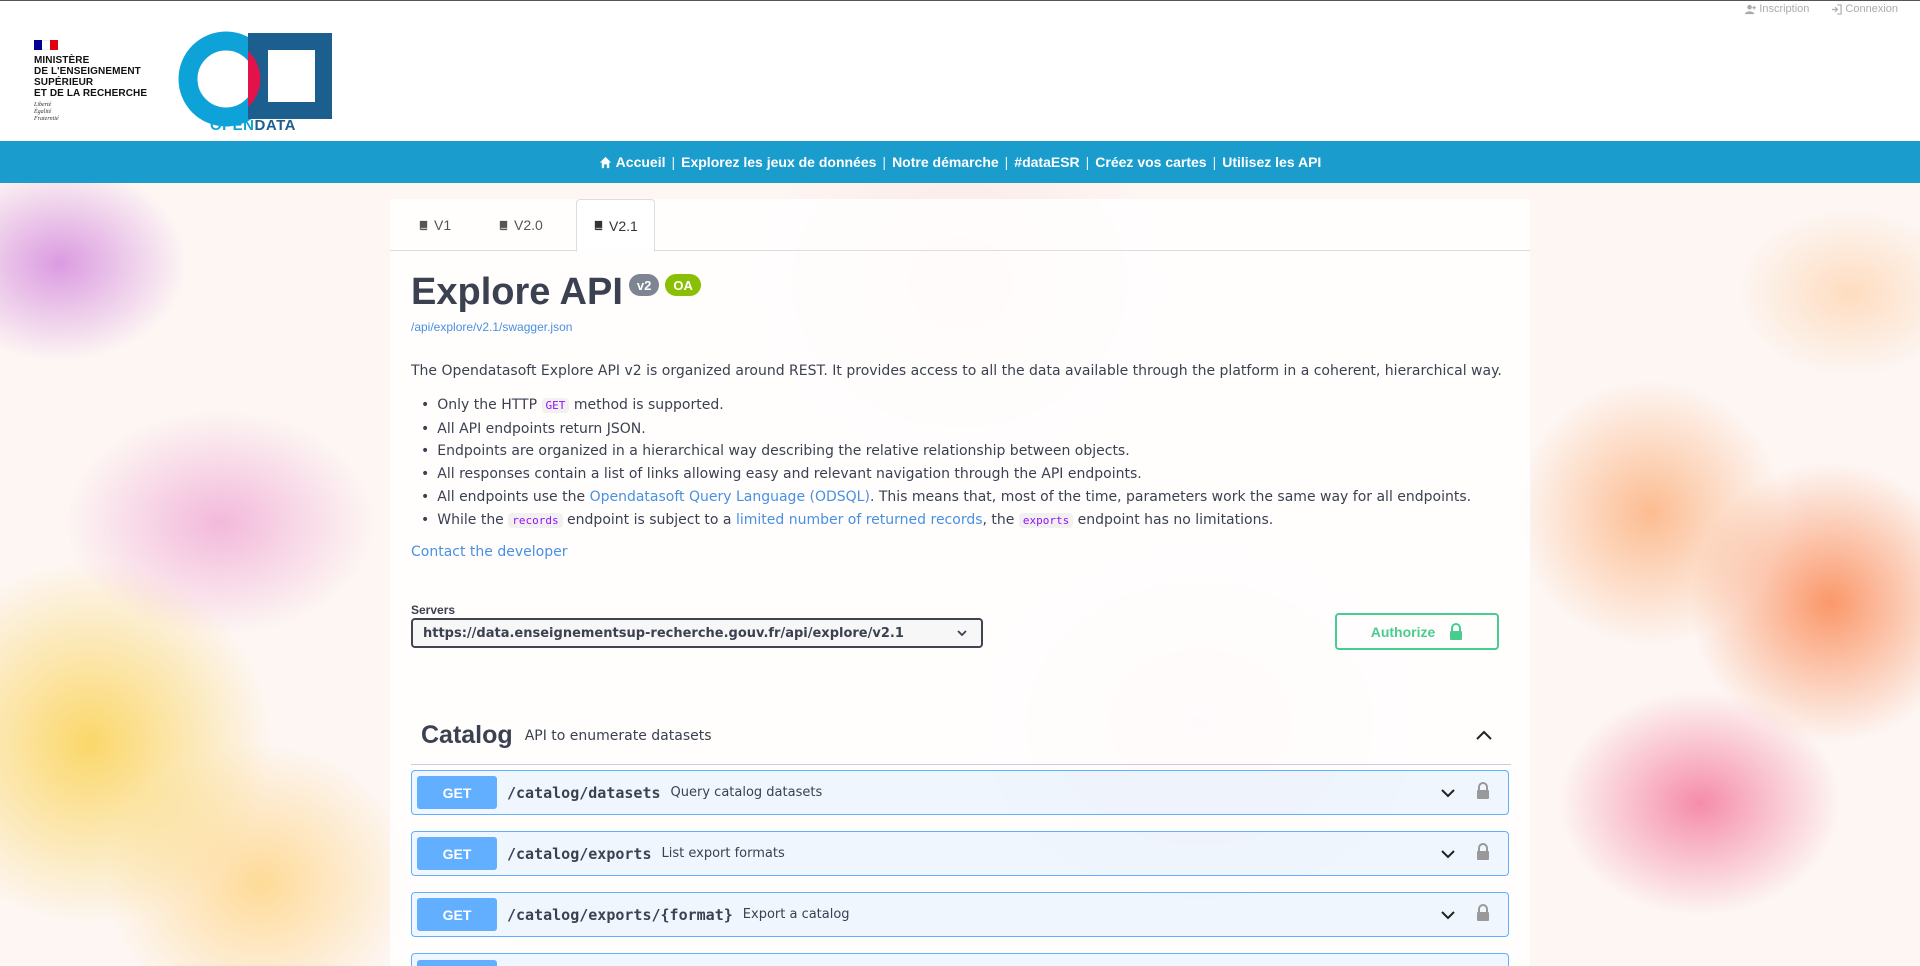 This screenshot has width=1920, height=966. Describe the element at coordinates (1784, 9) in the screenshot. I see `signup-label: Inscription` at that location.